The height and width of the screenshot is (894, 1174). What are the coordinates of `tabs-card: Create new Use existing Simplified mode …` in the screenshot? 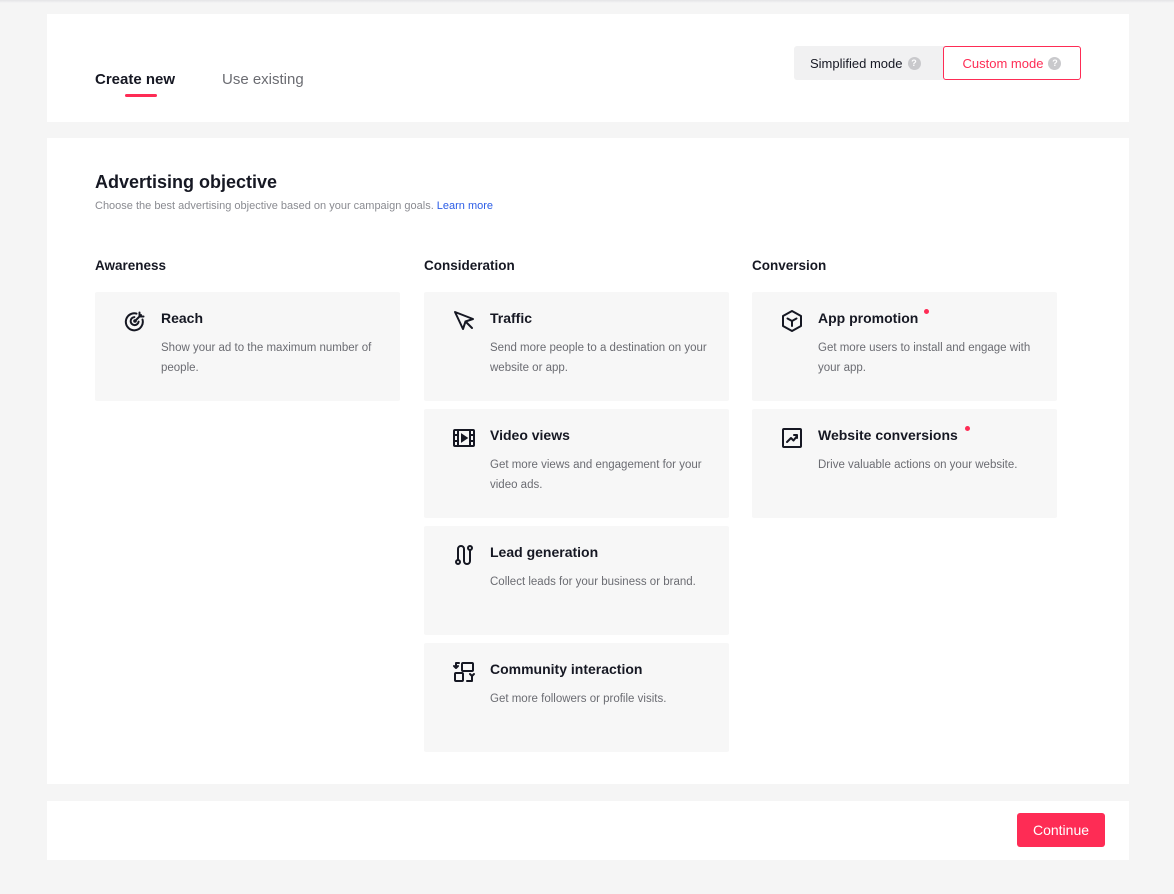 It's located at (588, 68).